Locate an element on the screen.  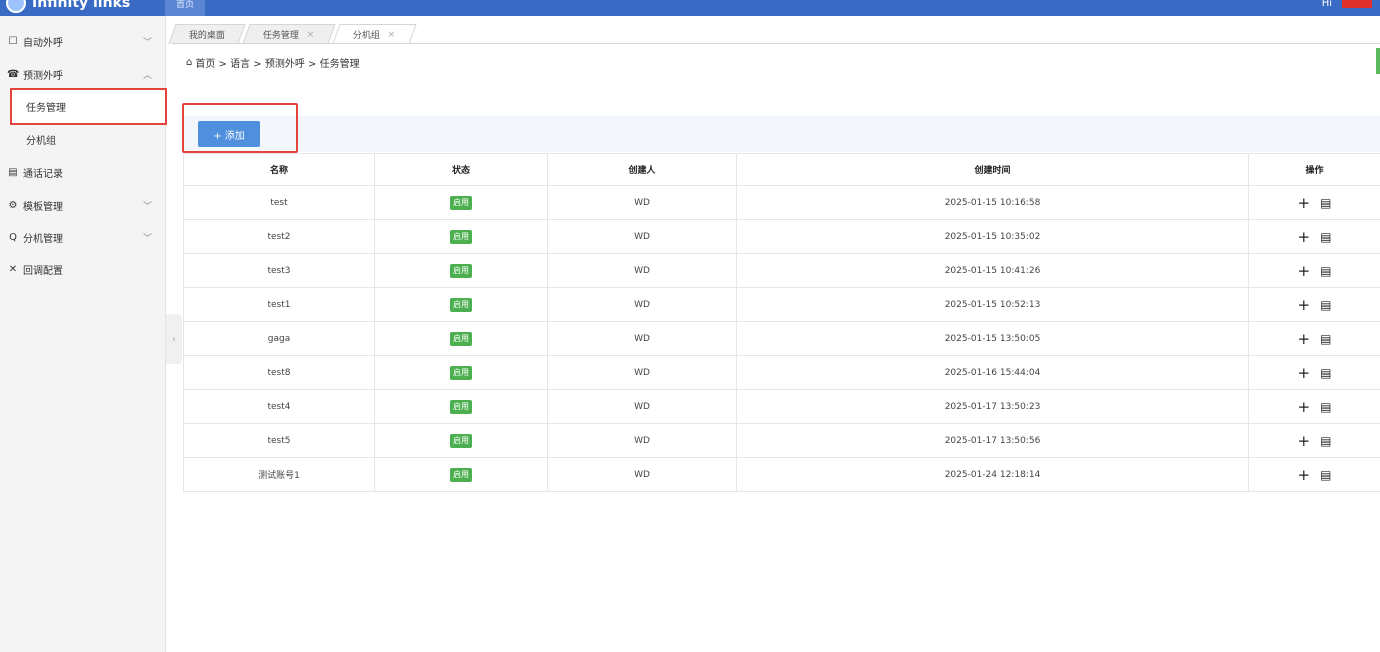
sidebar-item-callback-config: ✕ 回调配置 is located at coordinates (83, 269).